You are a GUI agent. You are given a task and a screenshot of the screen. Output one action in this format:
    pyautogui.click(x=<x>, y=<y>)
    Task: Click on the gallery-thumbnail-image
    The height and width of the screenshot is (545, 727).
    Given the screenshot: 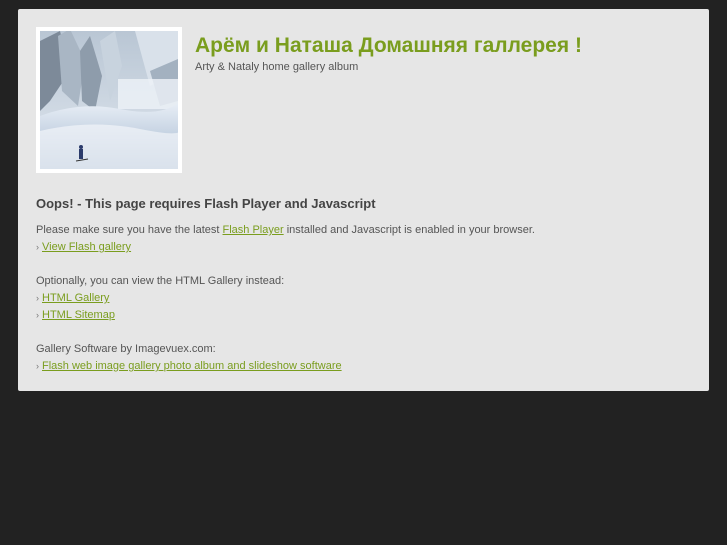 What is the action you would take?
    pyautogui.click(x=109, y=100)
    